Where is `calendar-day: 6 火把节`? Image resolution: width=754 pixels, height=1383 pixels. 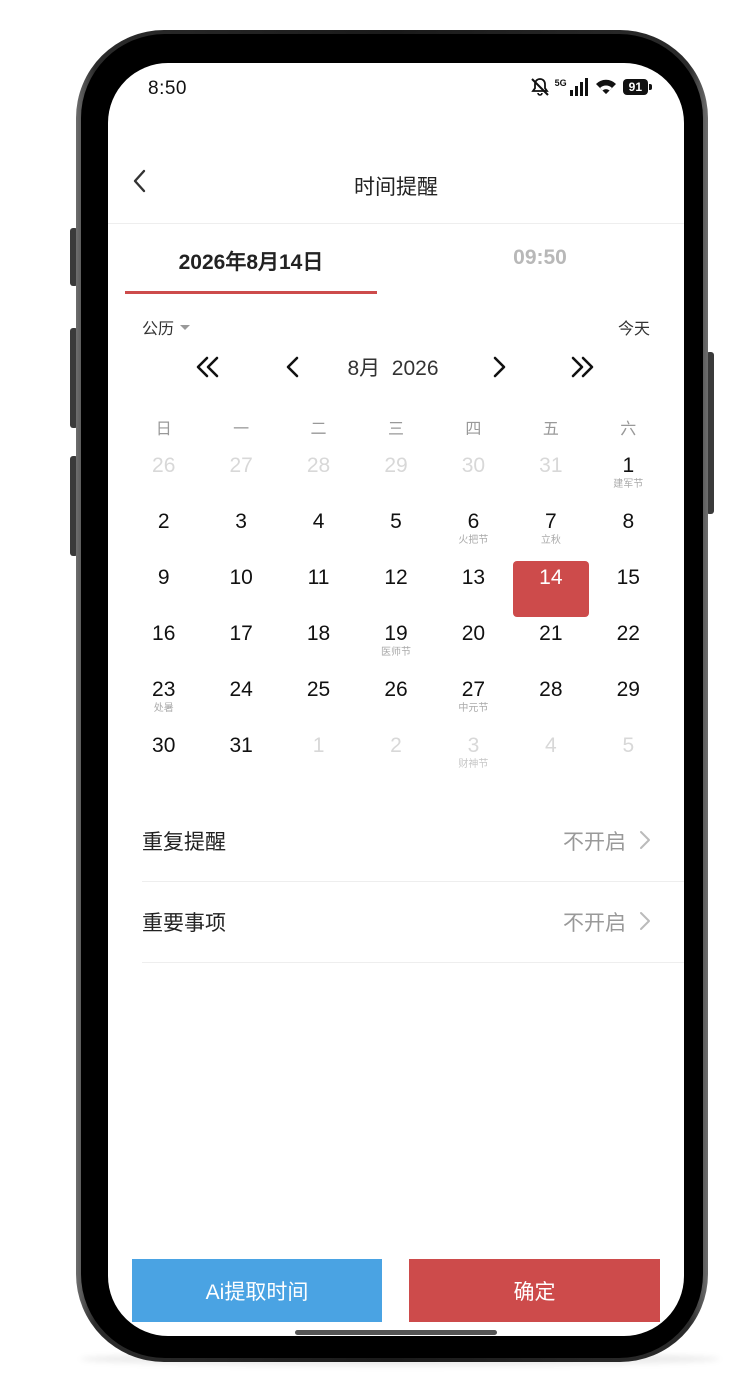
calendar-day: 6 火把节 is located at coordinates (473, 531).